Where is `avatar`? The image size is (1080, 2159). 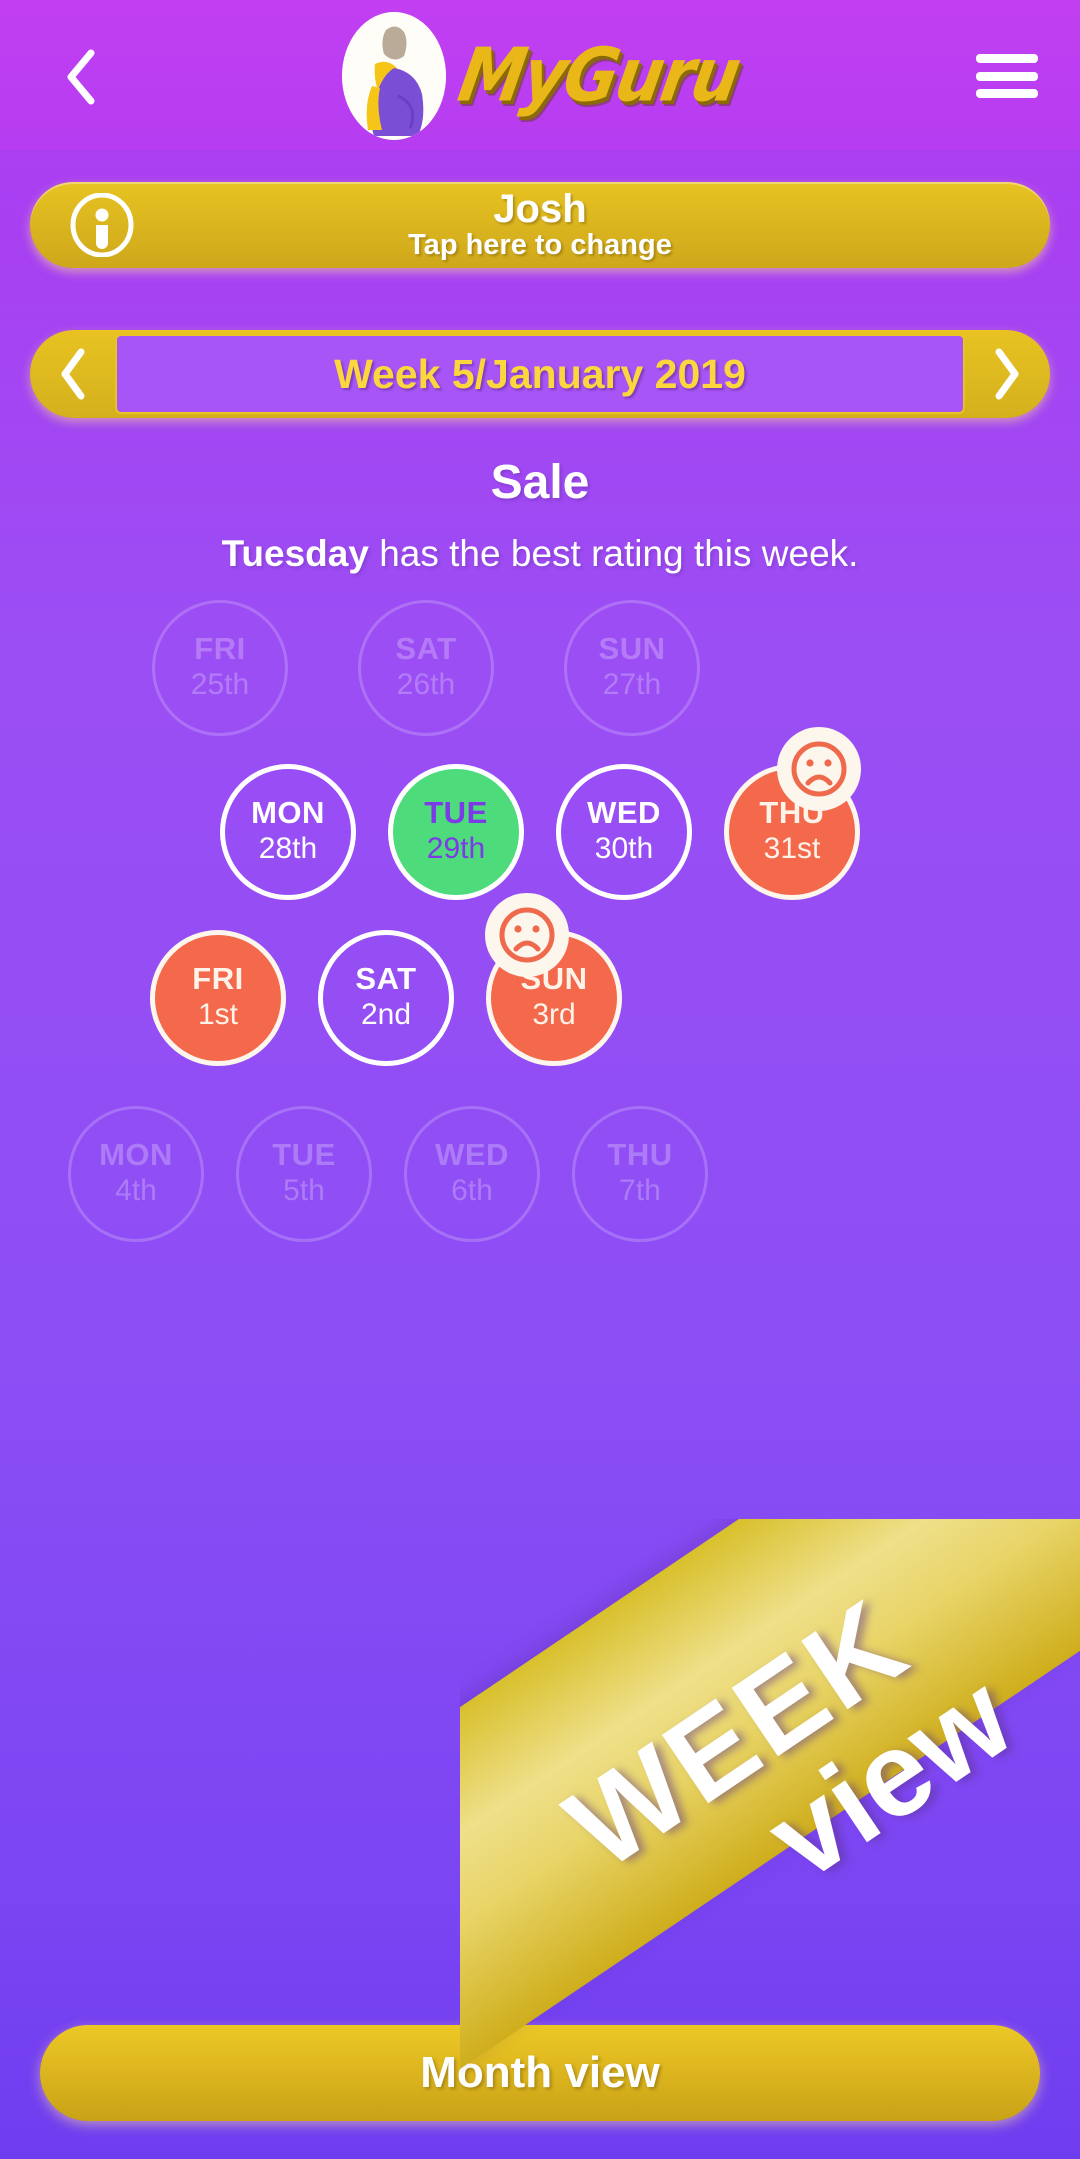 avatar is located at coordinates (394, 76).